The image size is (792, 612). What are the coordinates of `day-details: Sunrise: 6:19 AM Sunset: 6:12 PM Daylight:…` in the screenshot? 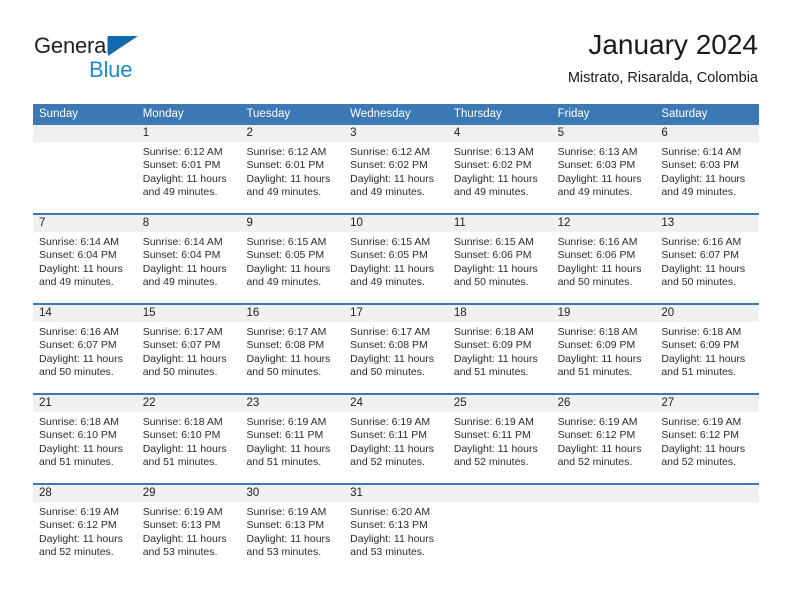 It's located at (707, 441).